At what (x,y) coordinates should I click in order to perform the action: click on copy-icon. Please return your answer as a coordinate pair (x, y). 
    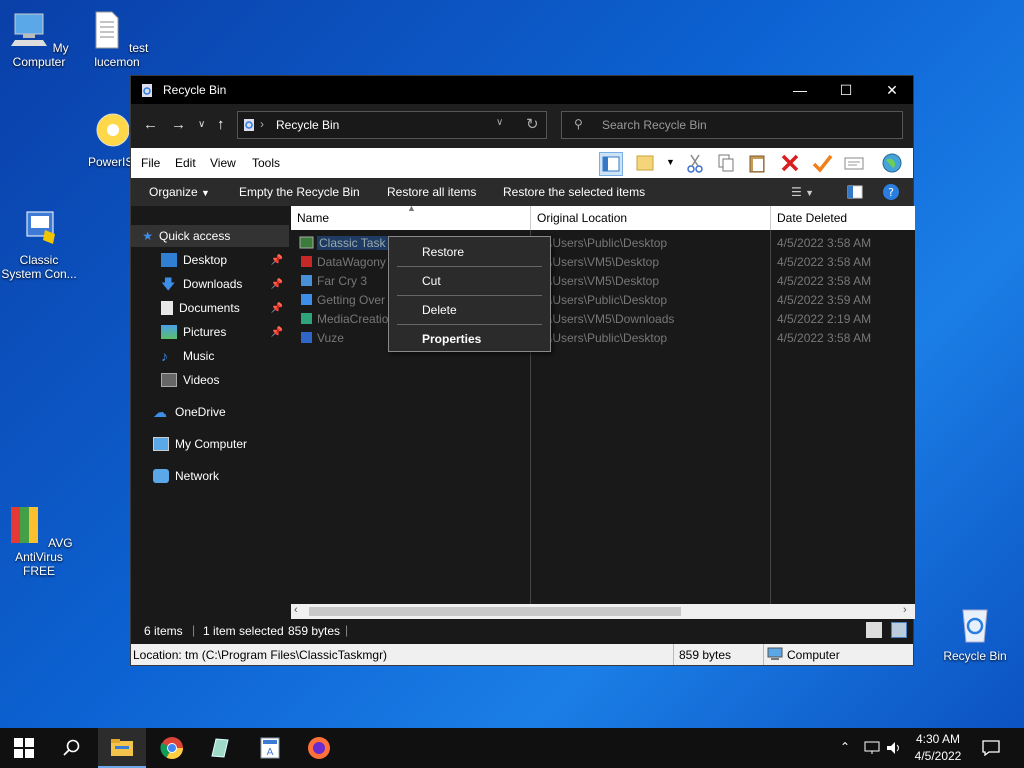
    Looking at the image, I should click on (726, 163).